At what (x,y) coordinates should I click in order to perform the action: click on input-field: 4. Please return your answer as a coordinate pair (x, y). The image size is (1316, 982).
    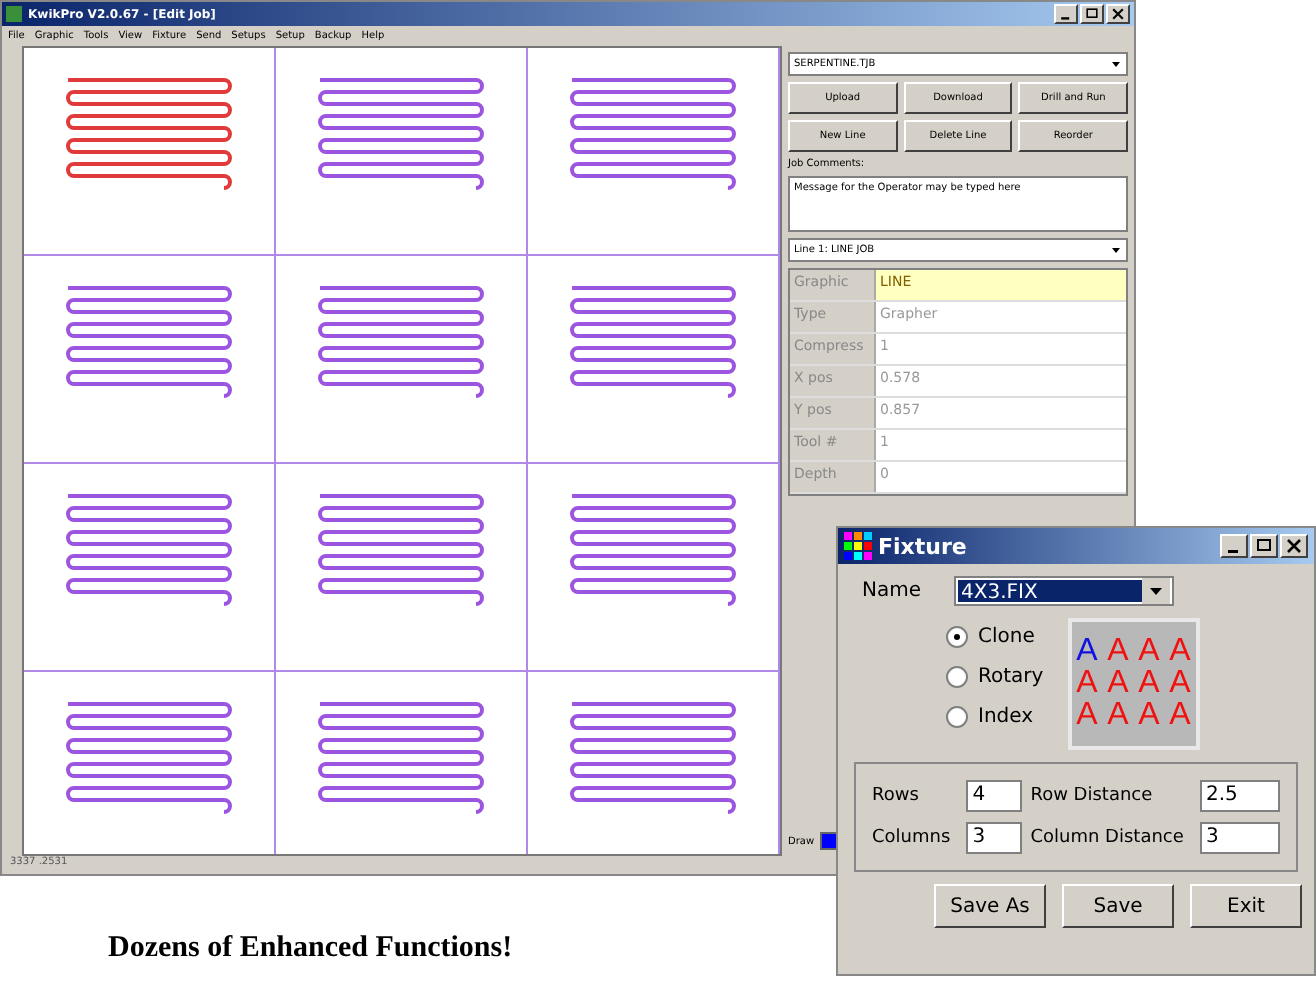
    Looking at the image, I should click on (994, 796).